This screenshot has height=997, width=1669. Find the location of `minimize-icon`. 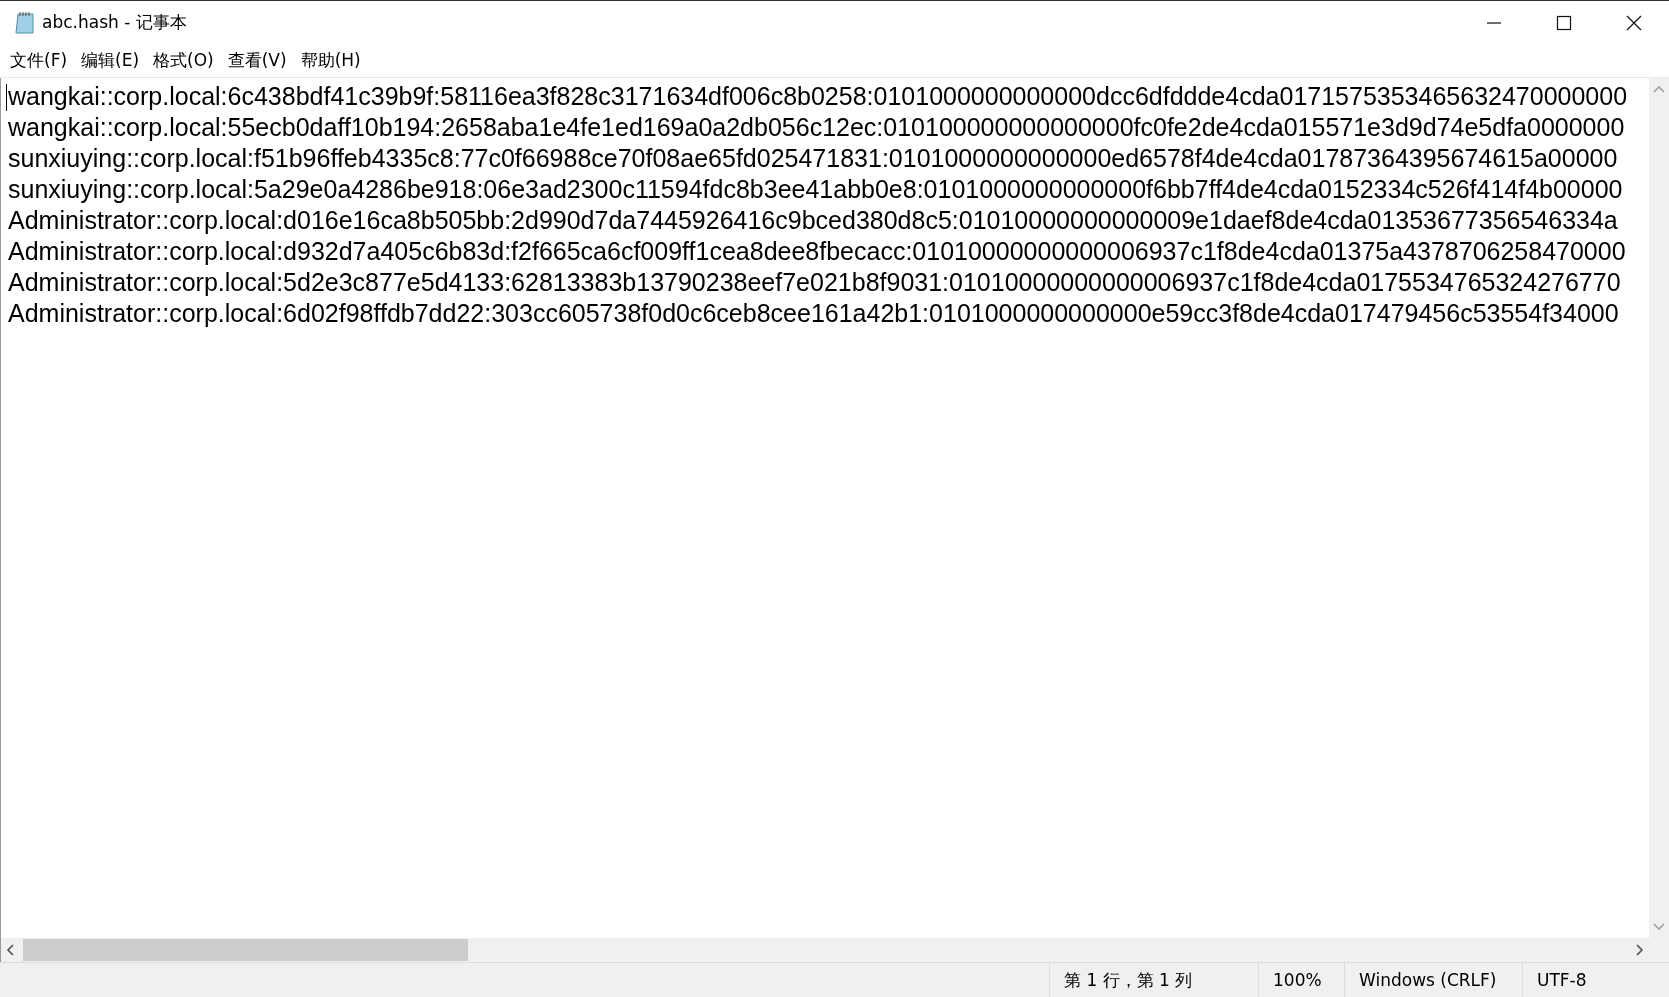

minimize-icon is located at coordinates (1494, 22).